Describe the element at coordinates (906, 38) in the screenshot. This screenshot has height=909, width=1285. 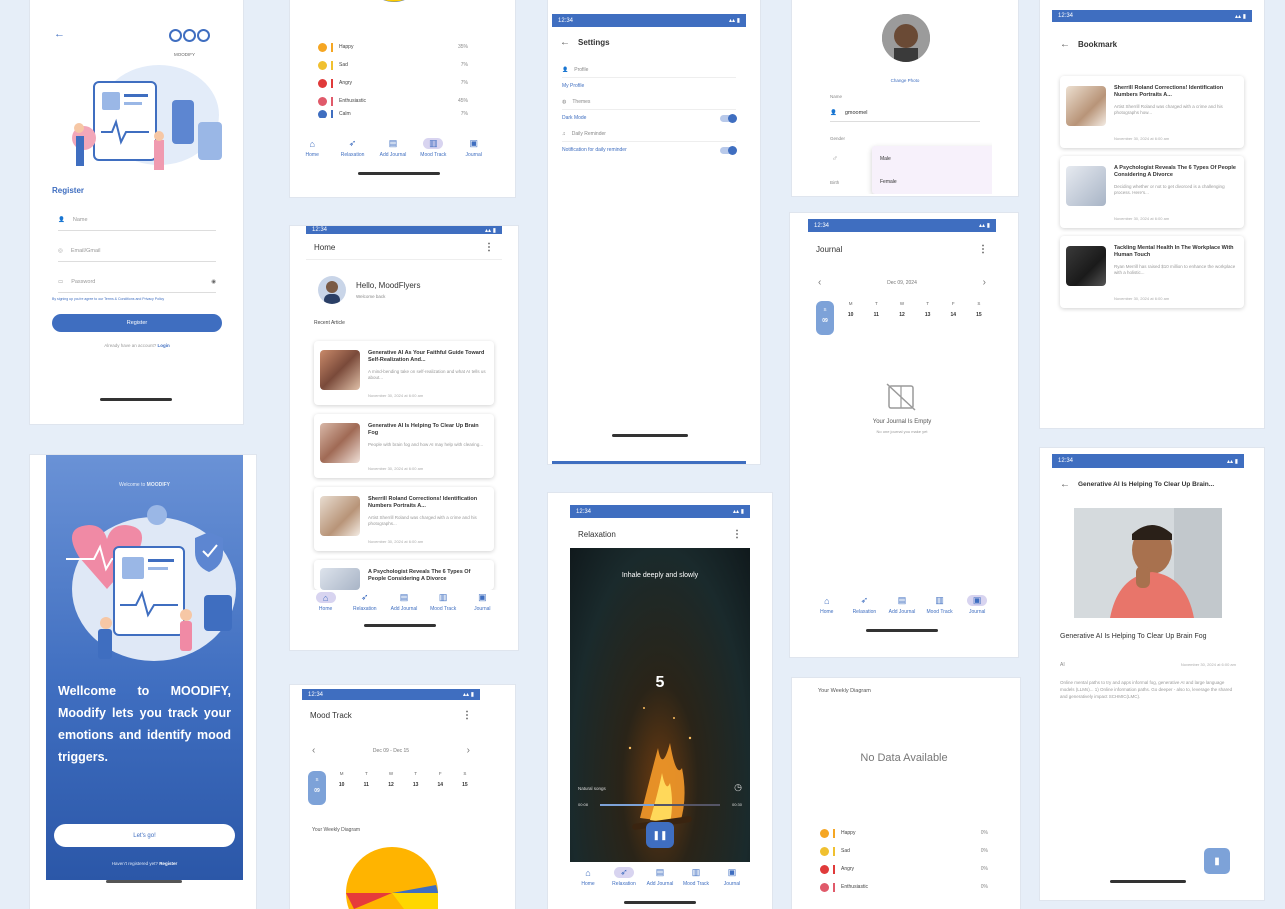
I see `profile-photo` at that location.